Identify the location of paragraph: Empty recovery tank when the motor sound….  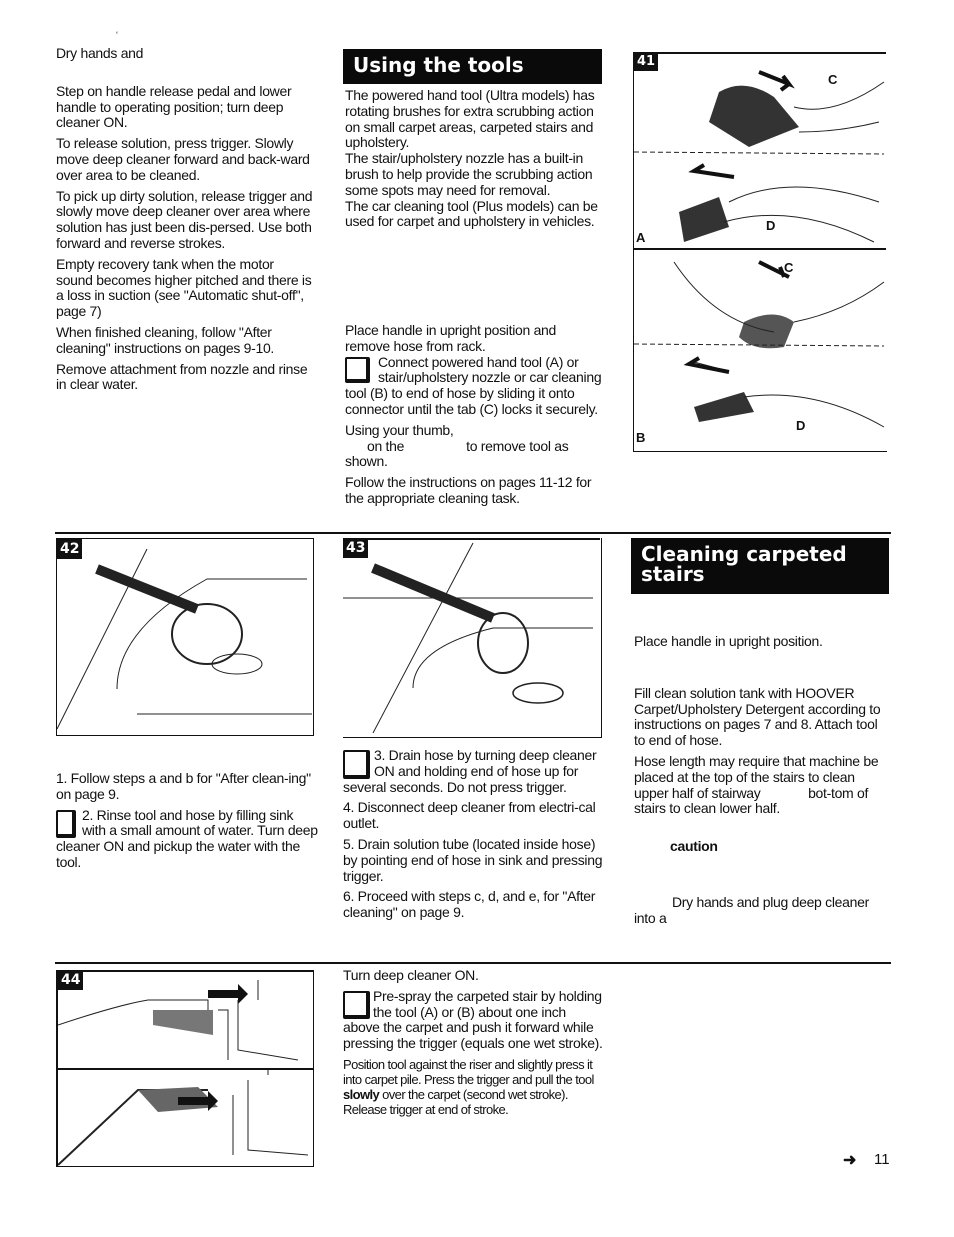
(184, 287).